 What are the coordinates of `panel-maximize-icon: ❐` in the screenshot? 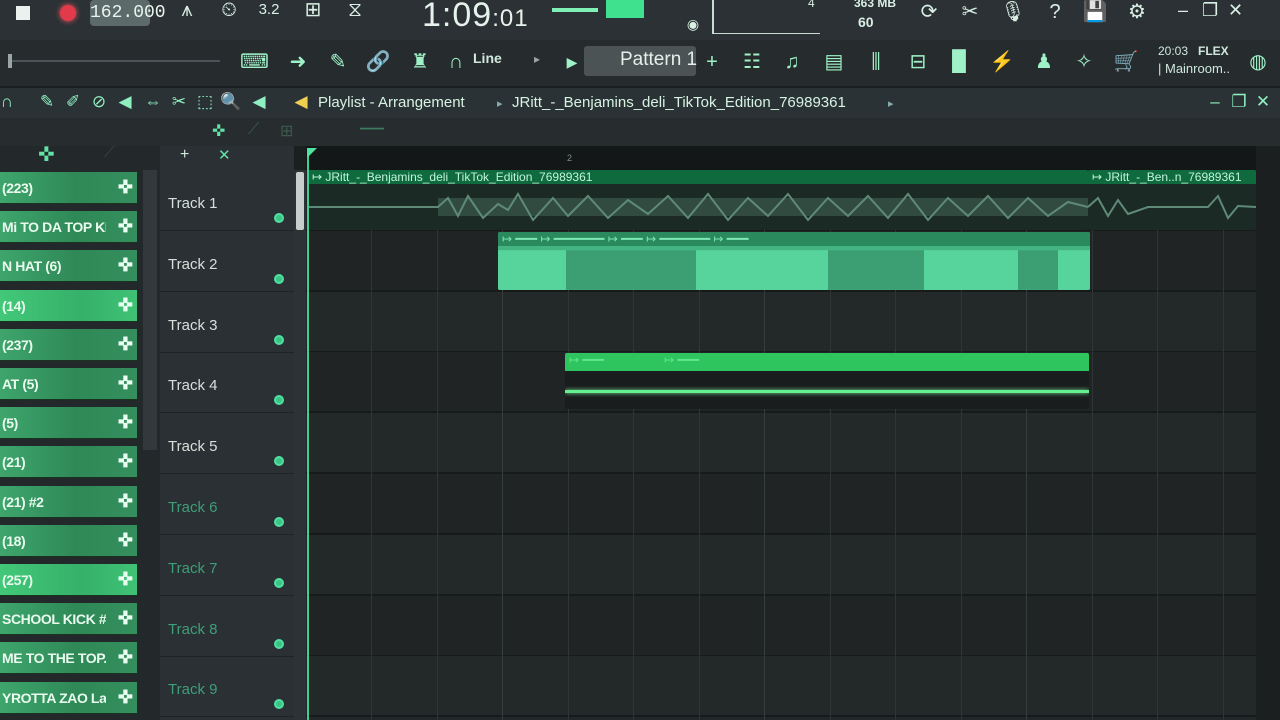 It's located at (1239, 102).